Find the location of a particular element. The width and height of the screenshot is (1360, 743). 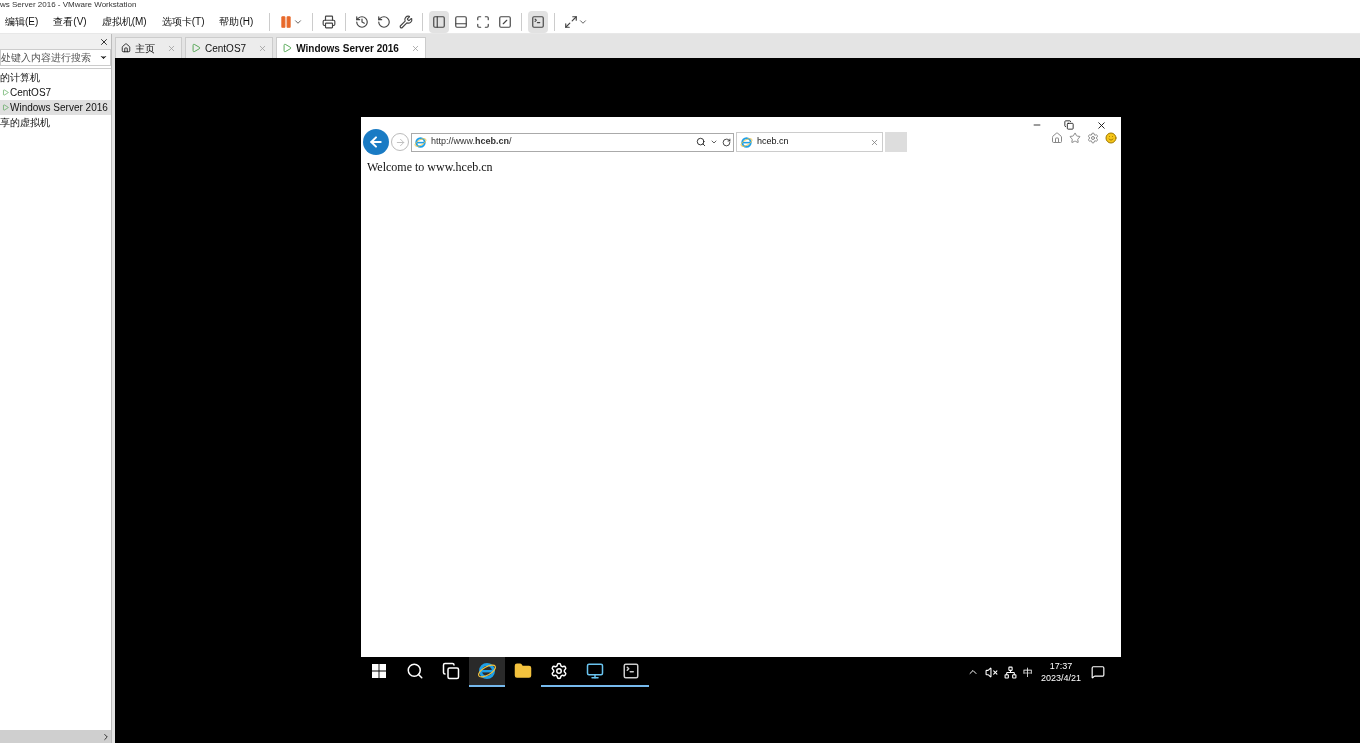

taskbar-button is located at coordinates (487, 672).